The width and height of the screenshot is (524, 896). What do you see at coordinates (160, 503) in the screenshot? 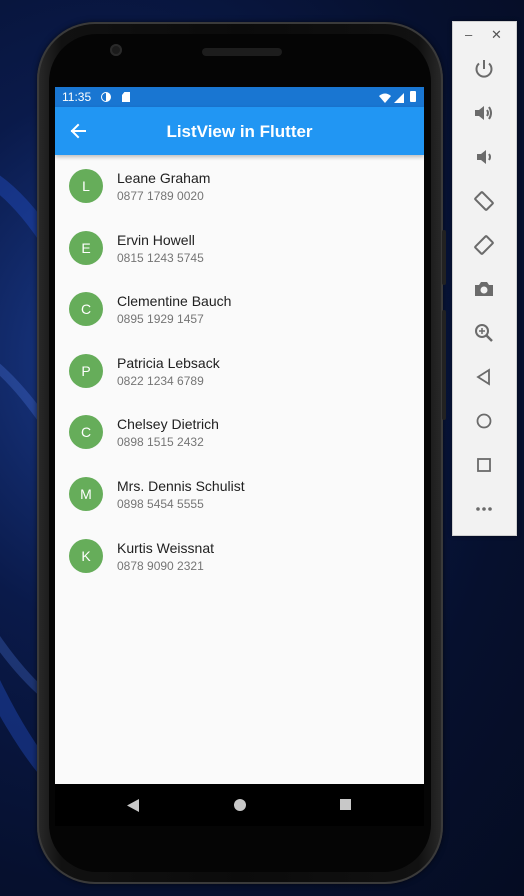
I see `contact-phone: 0898 5454 5555` at bounding box center [160, 503].